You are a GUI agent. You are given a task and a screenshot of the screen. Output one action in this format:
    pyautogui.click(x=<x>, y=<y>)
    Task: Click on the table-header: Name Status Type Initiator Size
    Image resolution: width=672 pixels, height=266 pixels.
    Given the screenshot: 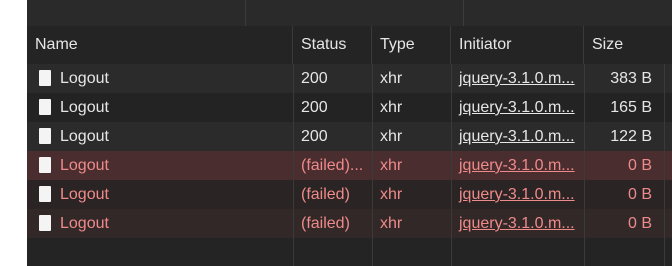 What is the action you would take?
    pyautogui.click(x=349, y=45)
    